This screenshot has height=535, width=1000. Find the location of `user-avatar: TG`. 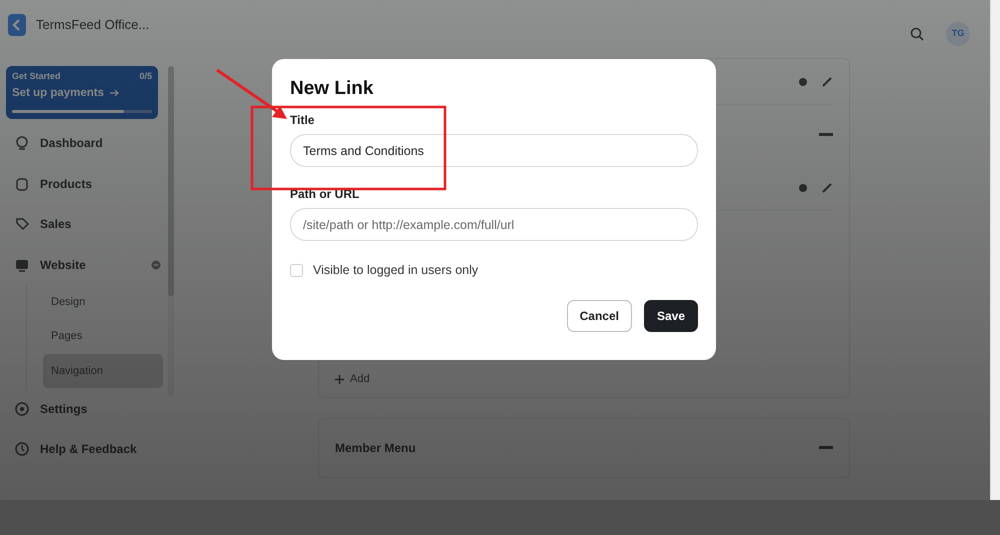

user-avatar: TG is located at coordinates (958, 34).